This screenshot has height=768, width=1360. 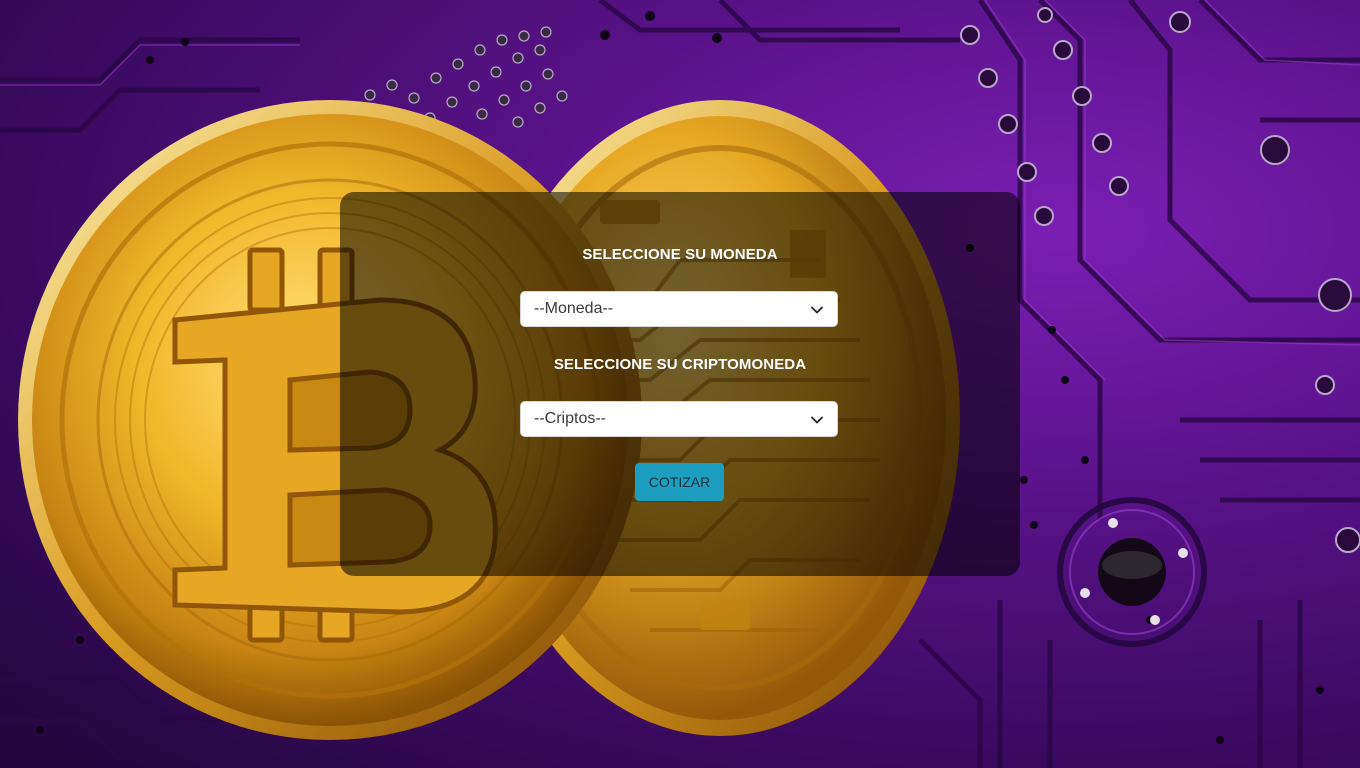 I want to click on crypto-select-value: --Criptos--, so click(x=570, y=418).